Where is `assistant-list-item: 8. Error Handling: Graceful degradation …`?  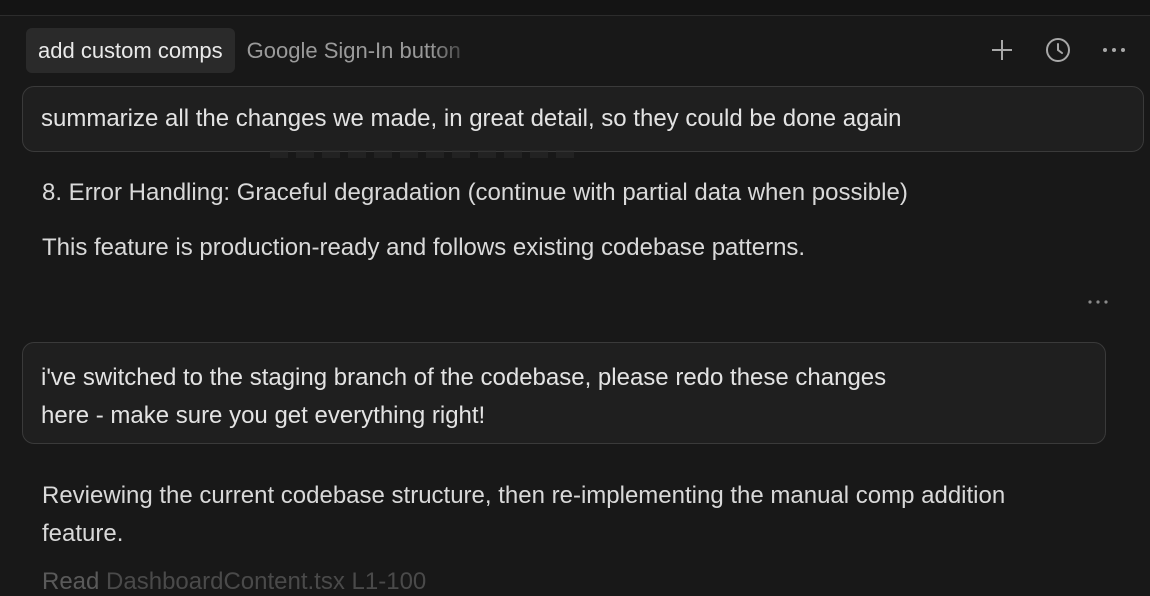 assistant-list-item: 8. Error Handling: Graceful degradation … is located at coordinates (475, 192).